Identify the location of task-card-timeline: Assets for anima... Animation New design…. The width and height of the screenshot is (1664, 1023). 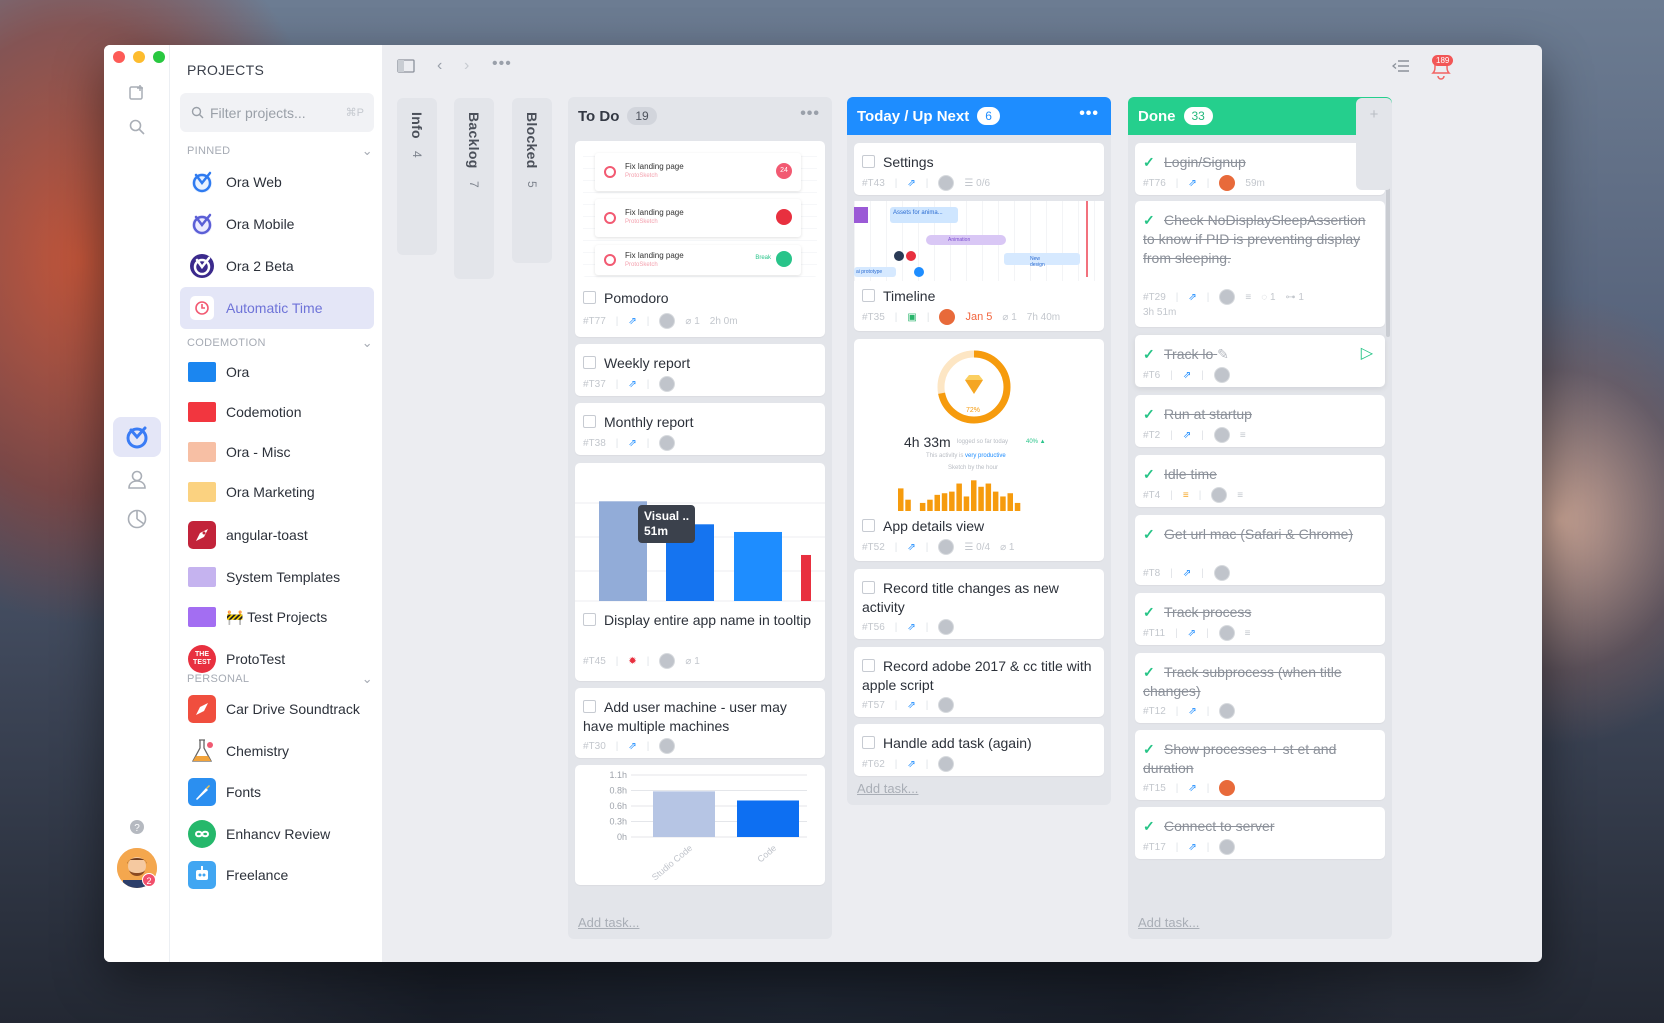
(979, 266).